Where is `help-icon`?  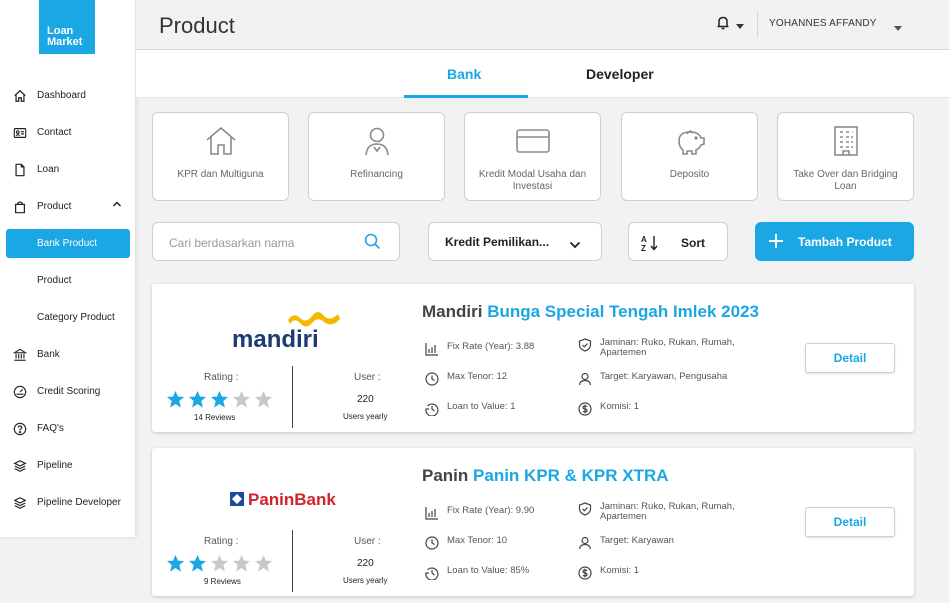
help-icon is located at coordinates (19, 428).